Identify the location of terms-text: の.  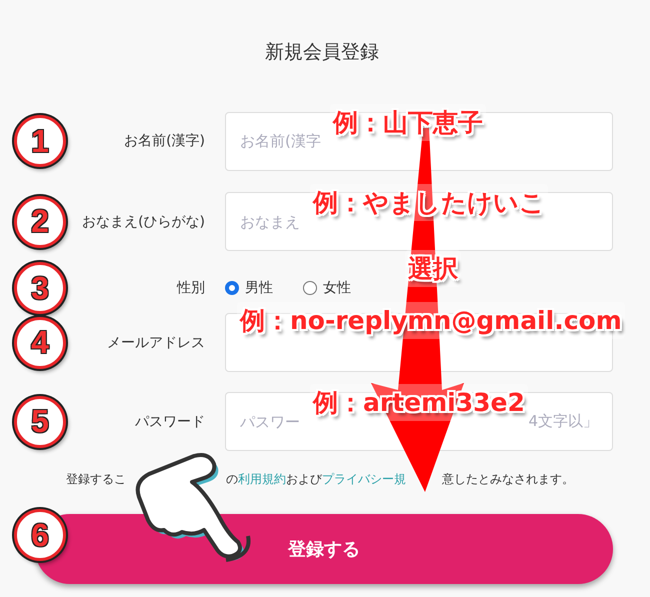
(232, 479).